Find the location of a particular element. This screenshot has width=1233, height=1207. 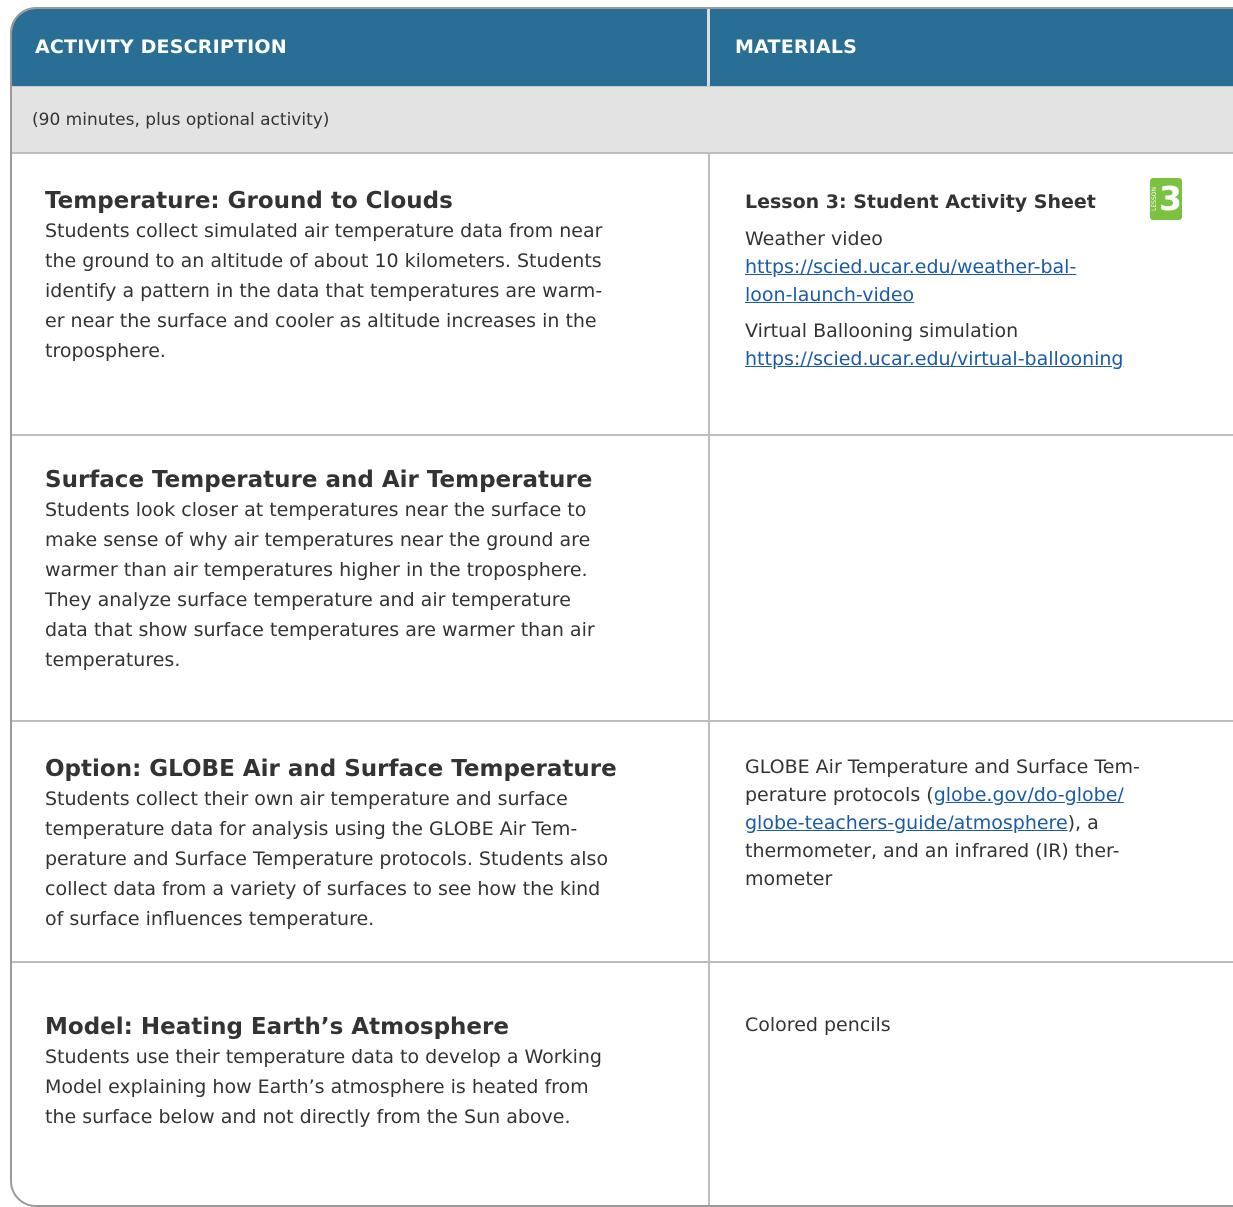

materials-line: globe-teachers-guide/atmosphere), a is located at coordinates (975, 823).